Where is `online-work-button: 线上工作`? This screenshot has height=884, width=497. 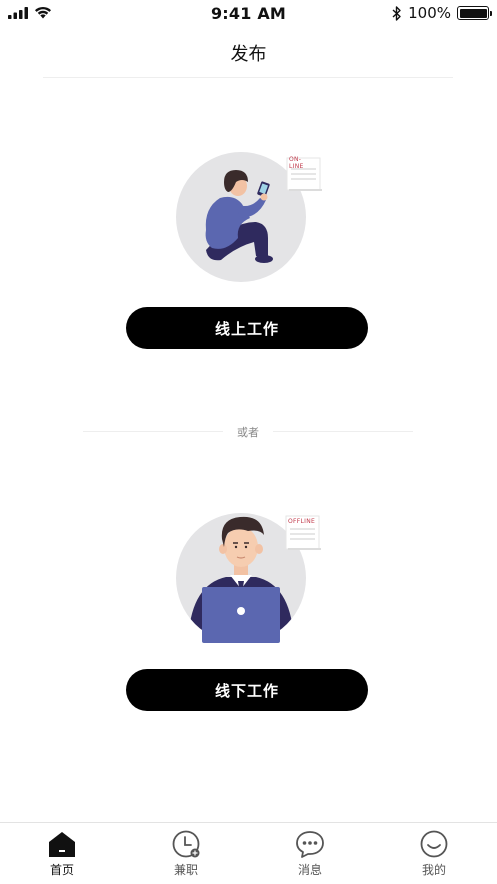
online-work-button: 线上工作 is located at coordinates (247, 328).